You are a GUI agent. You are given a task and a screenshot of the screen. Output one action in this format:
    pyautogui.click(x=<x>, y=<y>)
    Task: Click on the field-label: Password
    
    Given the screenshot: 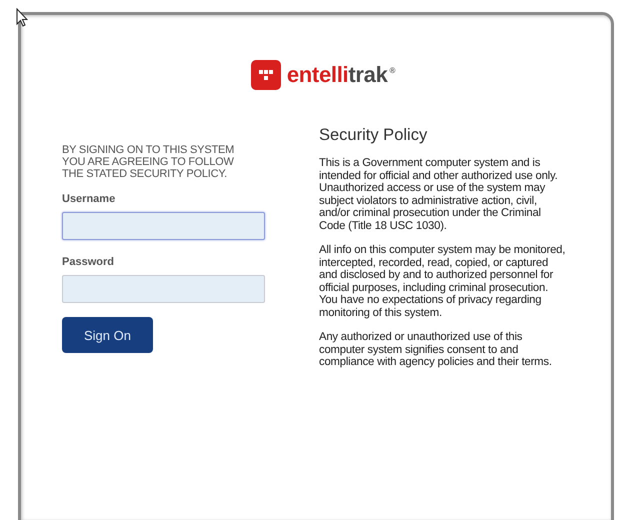 What is the action you would take?
    pyautogui.click(x=88, y=262)
    